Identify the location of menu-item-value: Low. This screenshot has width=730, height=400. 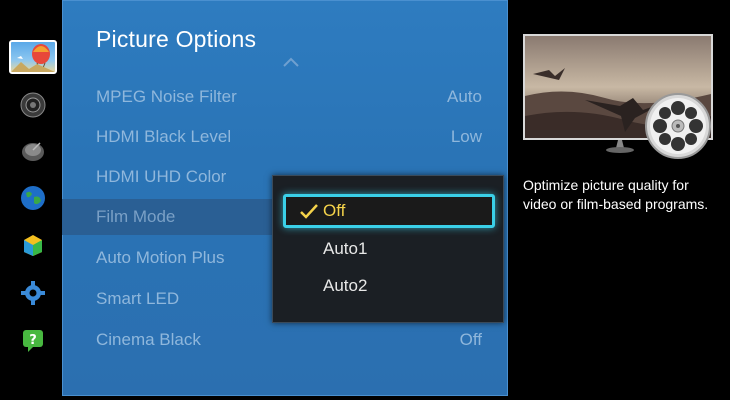
(466, 136).